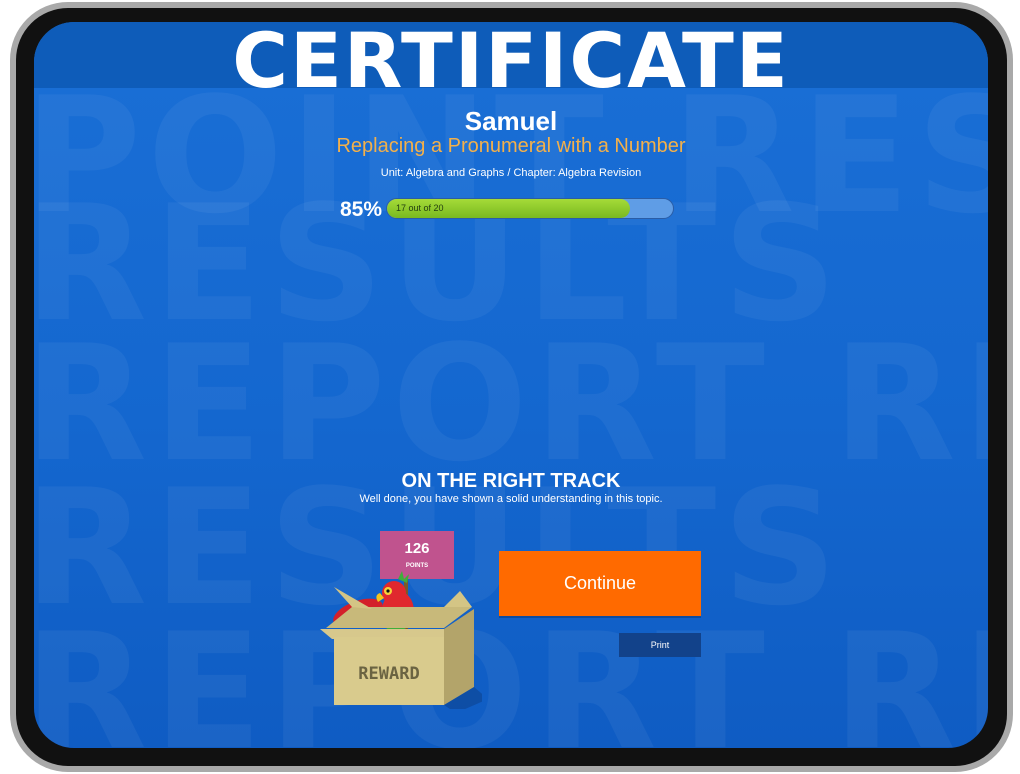 Image resolution: width=1020 pixels, height=774 pixels. Describe the element at coordinates (401, 620) in the screenshot. I see `reward-illustration: 126 POINTS REWARD` at that location.